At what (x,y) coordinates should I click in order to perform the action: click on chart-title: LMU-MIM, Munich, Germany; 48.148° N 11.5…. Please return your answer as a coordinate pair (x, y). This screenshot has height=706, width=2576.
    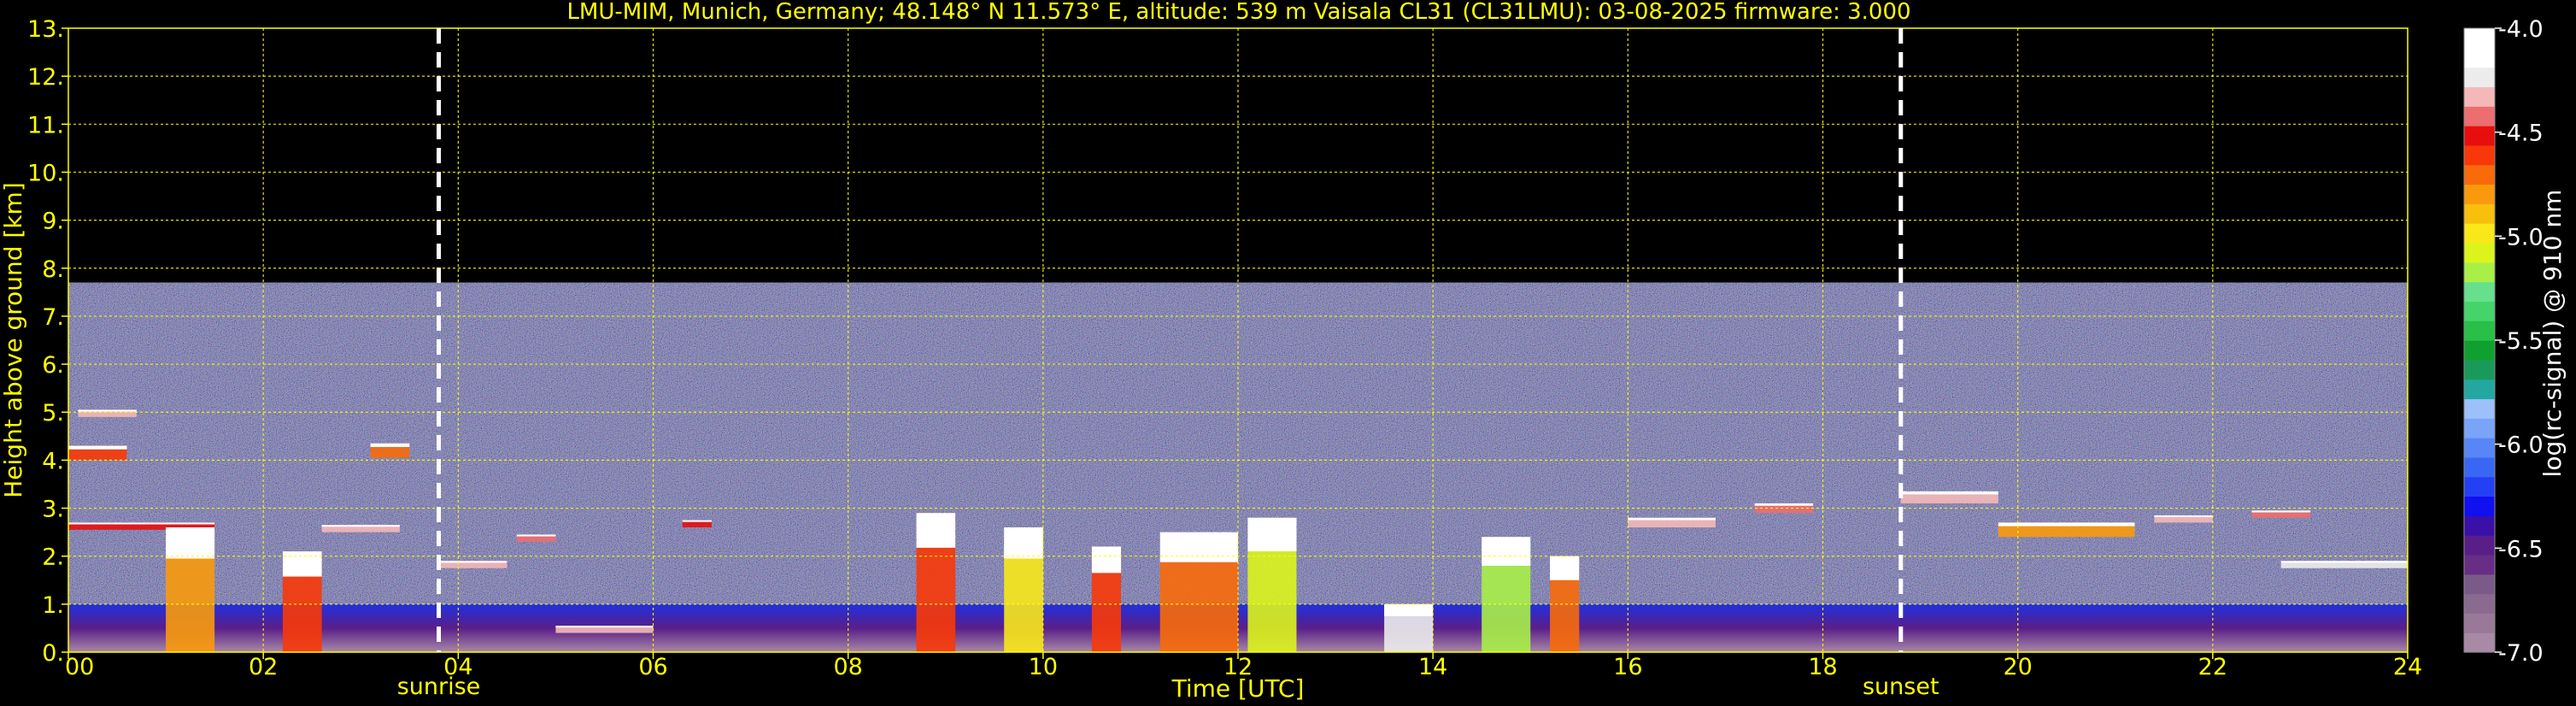
    Looking at the image, I should click on (1238, 12).